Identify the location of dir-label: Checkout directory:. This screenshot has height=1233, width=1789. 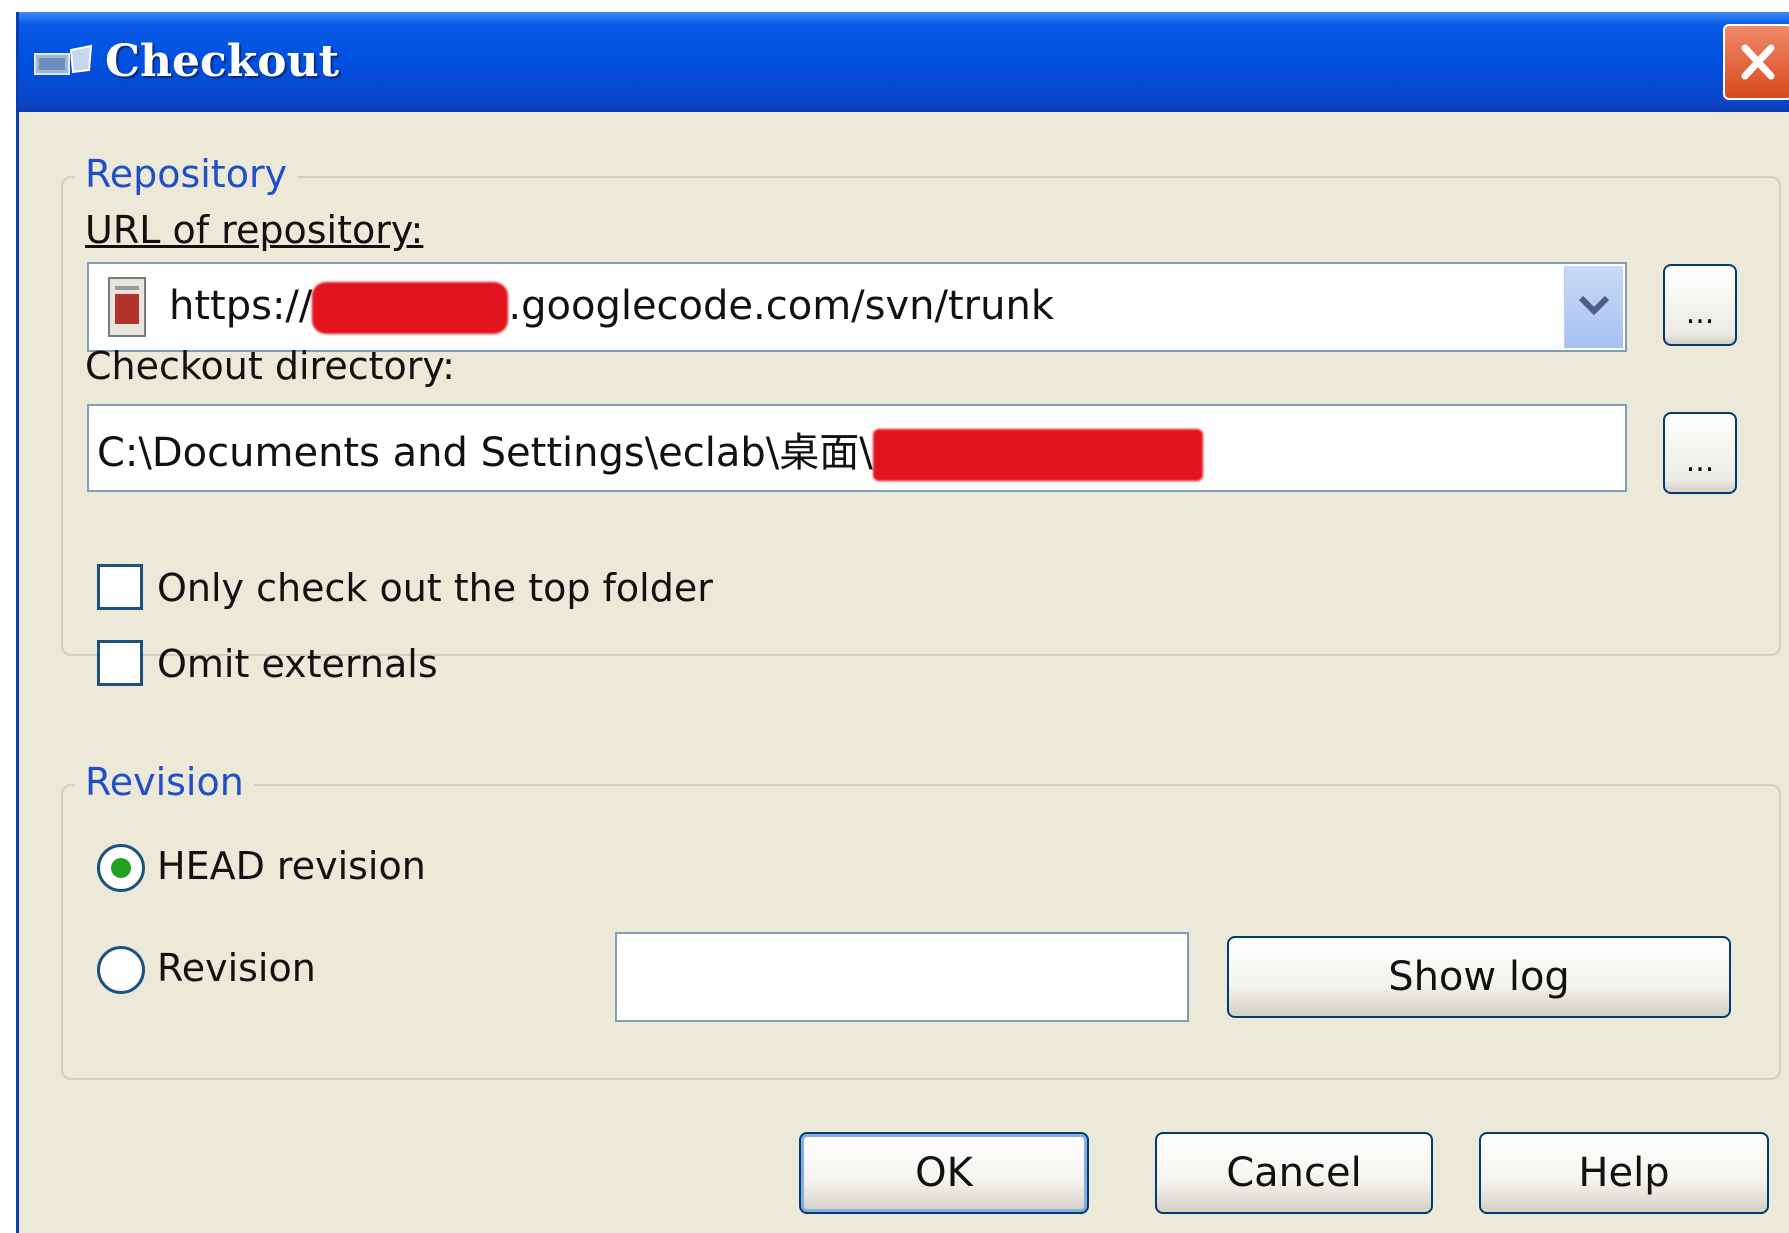
(270, 366).